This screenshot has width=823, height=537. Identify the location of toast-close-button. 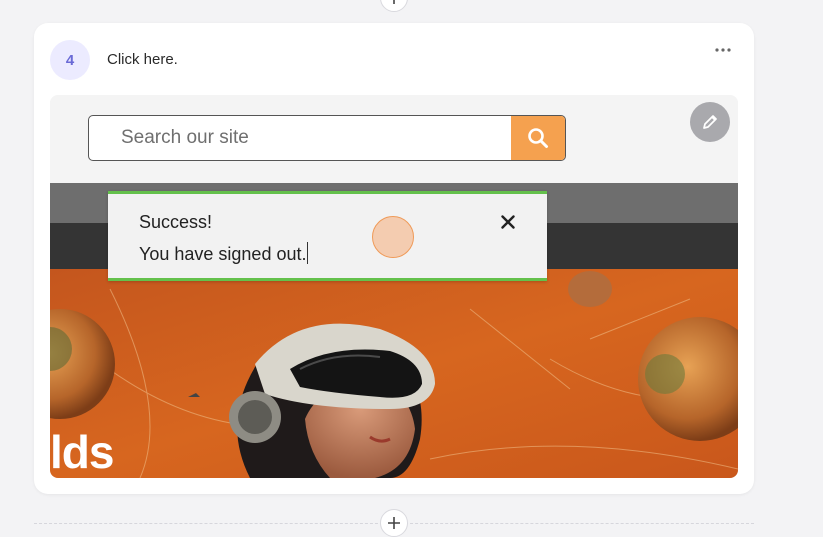
(508, 222).